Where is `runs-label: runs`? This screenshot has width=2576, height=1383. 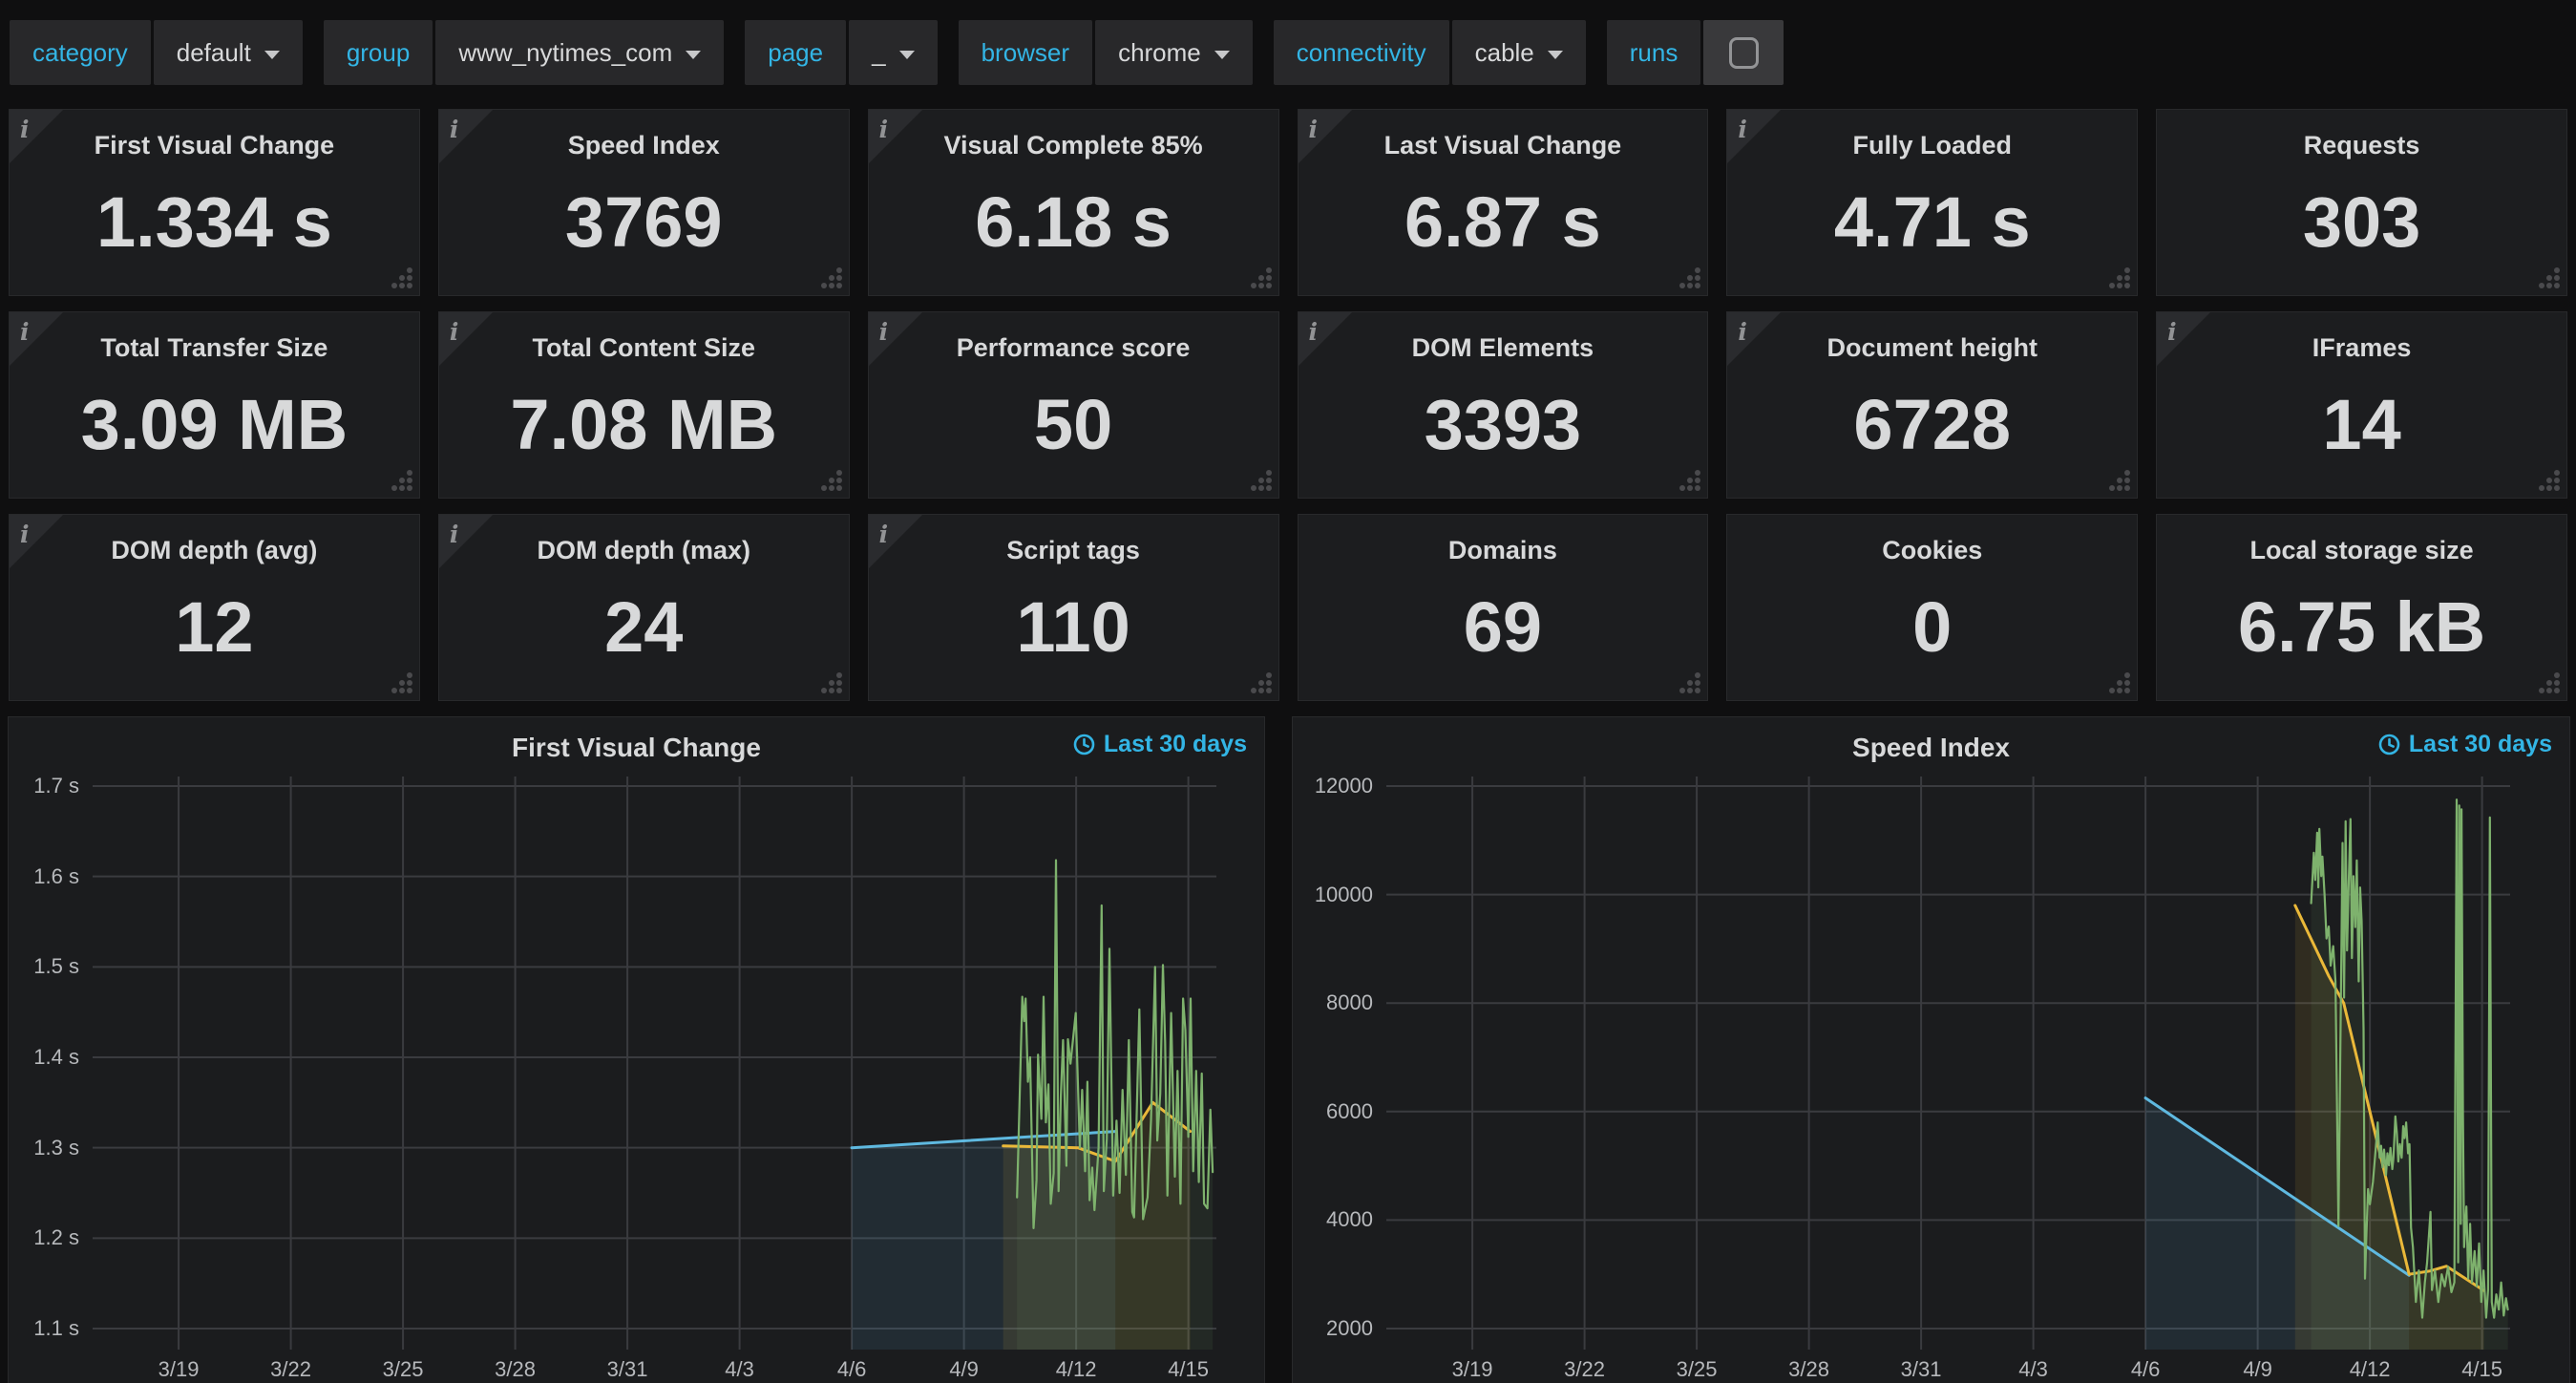
runs-label: runs is located at coordinates (1653, 52).